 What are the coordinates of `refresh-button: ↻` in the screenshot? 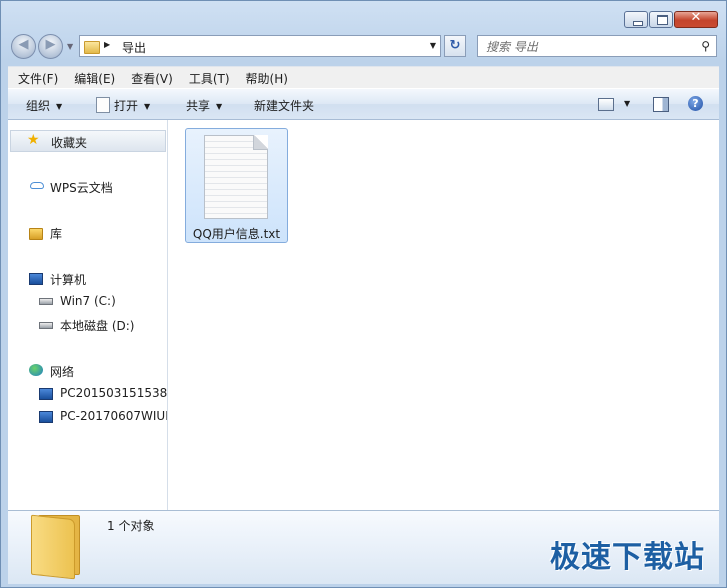 It's located at (455, 46).